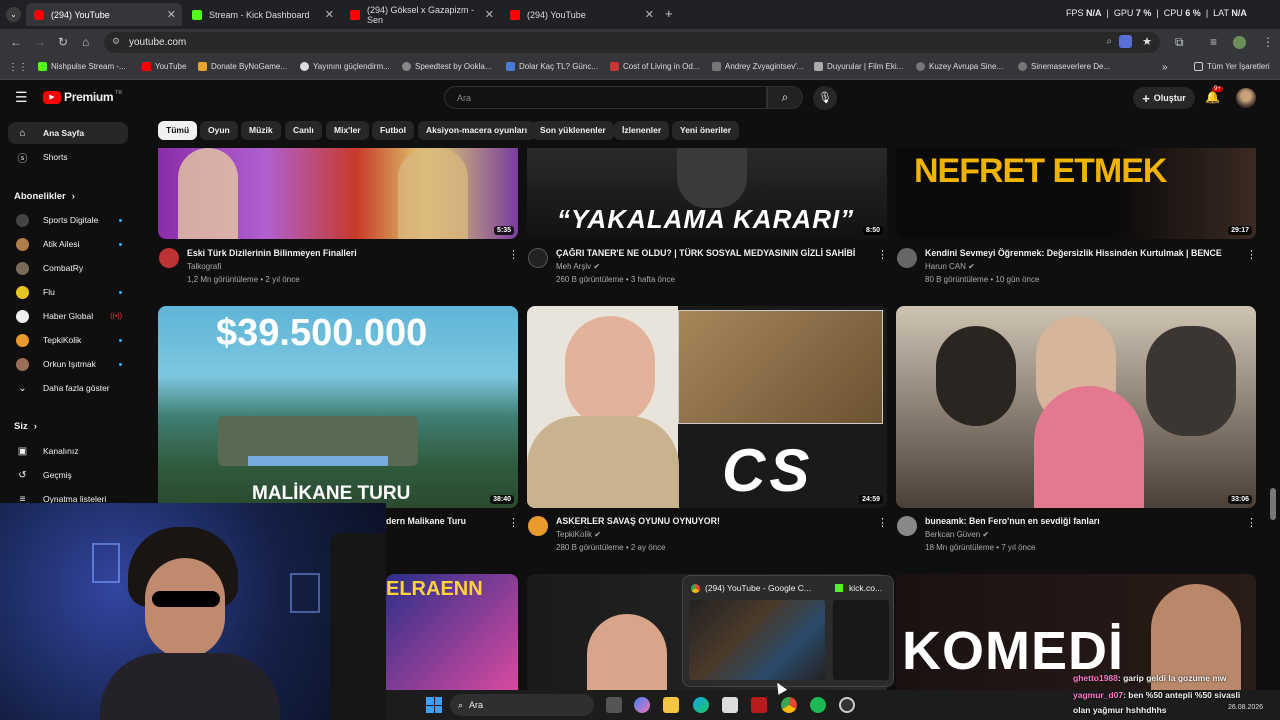  I want to click on sidebar-show-more: ⌄ Daha fazla göster, so click(68, 388).